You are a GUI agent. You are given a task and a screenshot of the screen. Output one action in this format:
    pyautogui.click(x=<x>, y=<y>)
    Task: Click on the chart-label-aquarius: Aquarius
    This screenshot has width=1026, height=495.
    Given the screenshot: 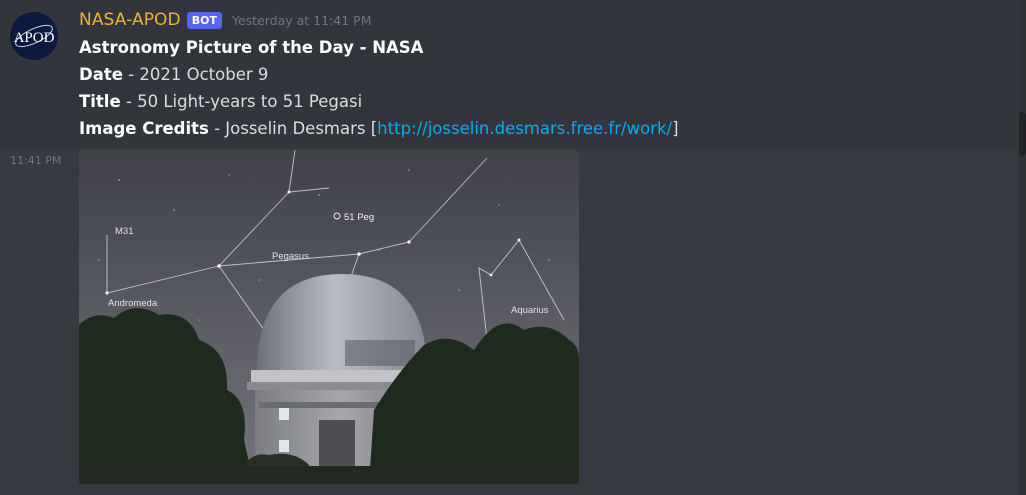 What is the action you would take?
    pyautogui.click(x=530, y=310)
    